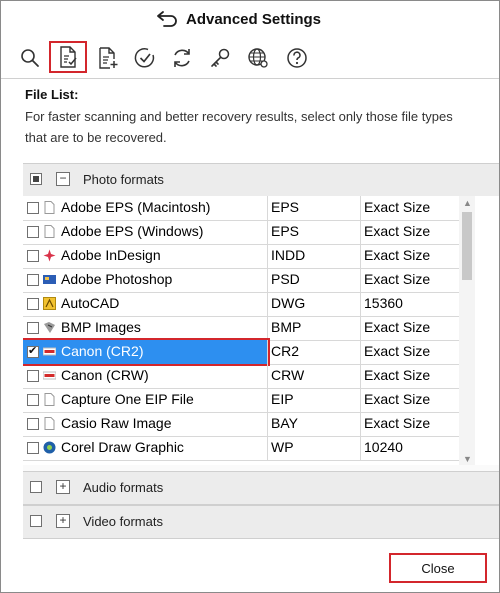 The image size is (500, 593). I want to click on row-name: Adobe Photoshop, so click(117, 279).